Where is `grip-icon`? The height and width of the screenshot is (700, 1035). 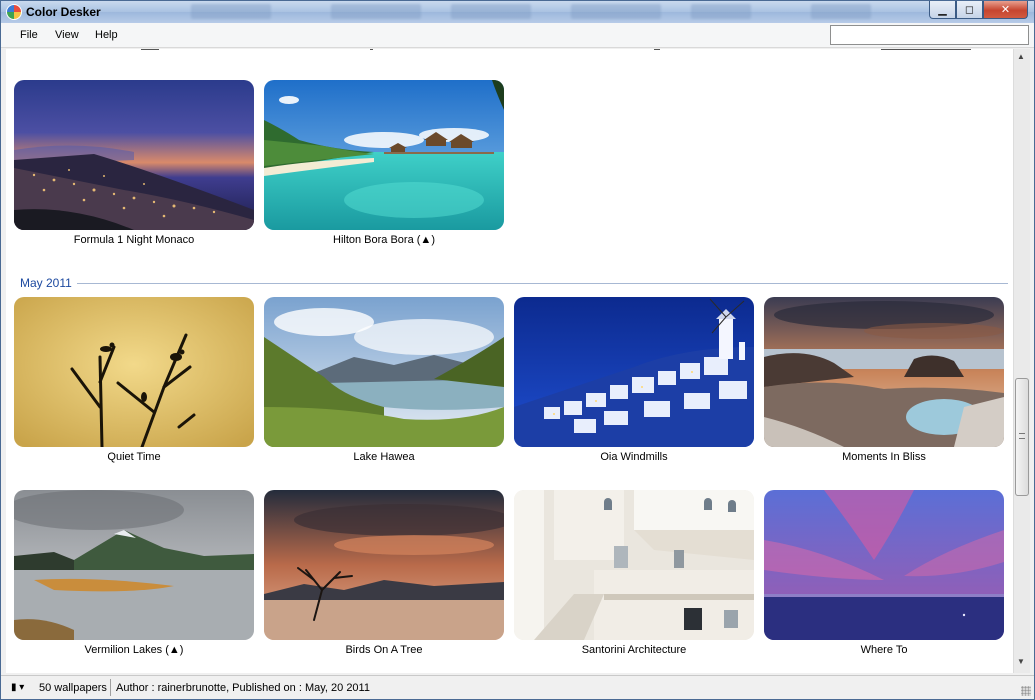 grip-icon is located at coordinates (1022, 436).